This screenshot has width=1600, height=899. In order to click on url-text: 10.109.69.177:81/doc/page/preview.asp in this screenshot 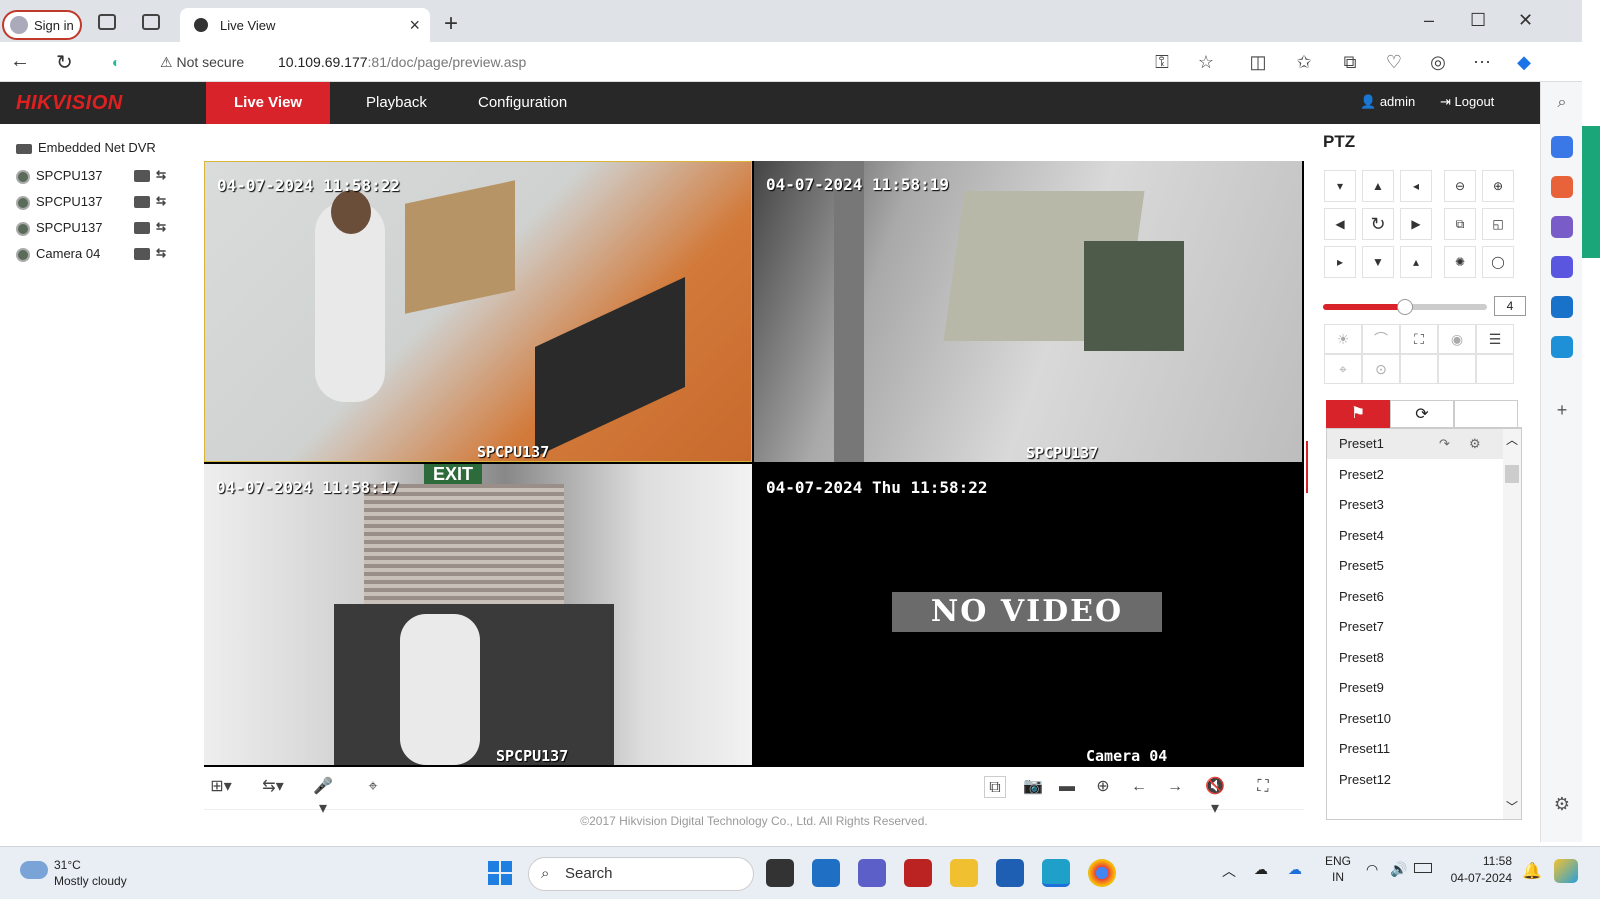, I will do `click(402, 62)`.